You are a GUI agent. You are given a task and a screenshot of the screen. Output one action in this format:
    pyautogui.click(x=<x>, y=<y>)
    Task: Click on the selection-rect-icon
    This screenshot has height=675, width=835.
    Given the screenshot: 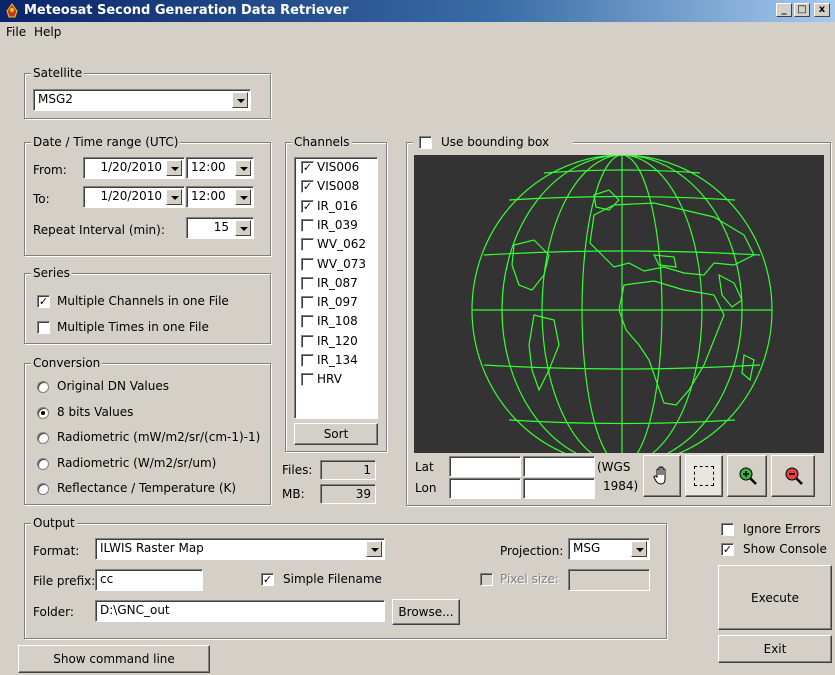 What is the action you would take?
    pyautogui.click(x=704, y=476)
    